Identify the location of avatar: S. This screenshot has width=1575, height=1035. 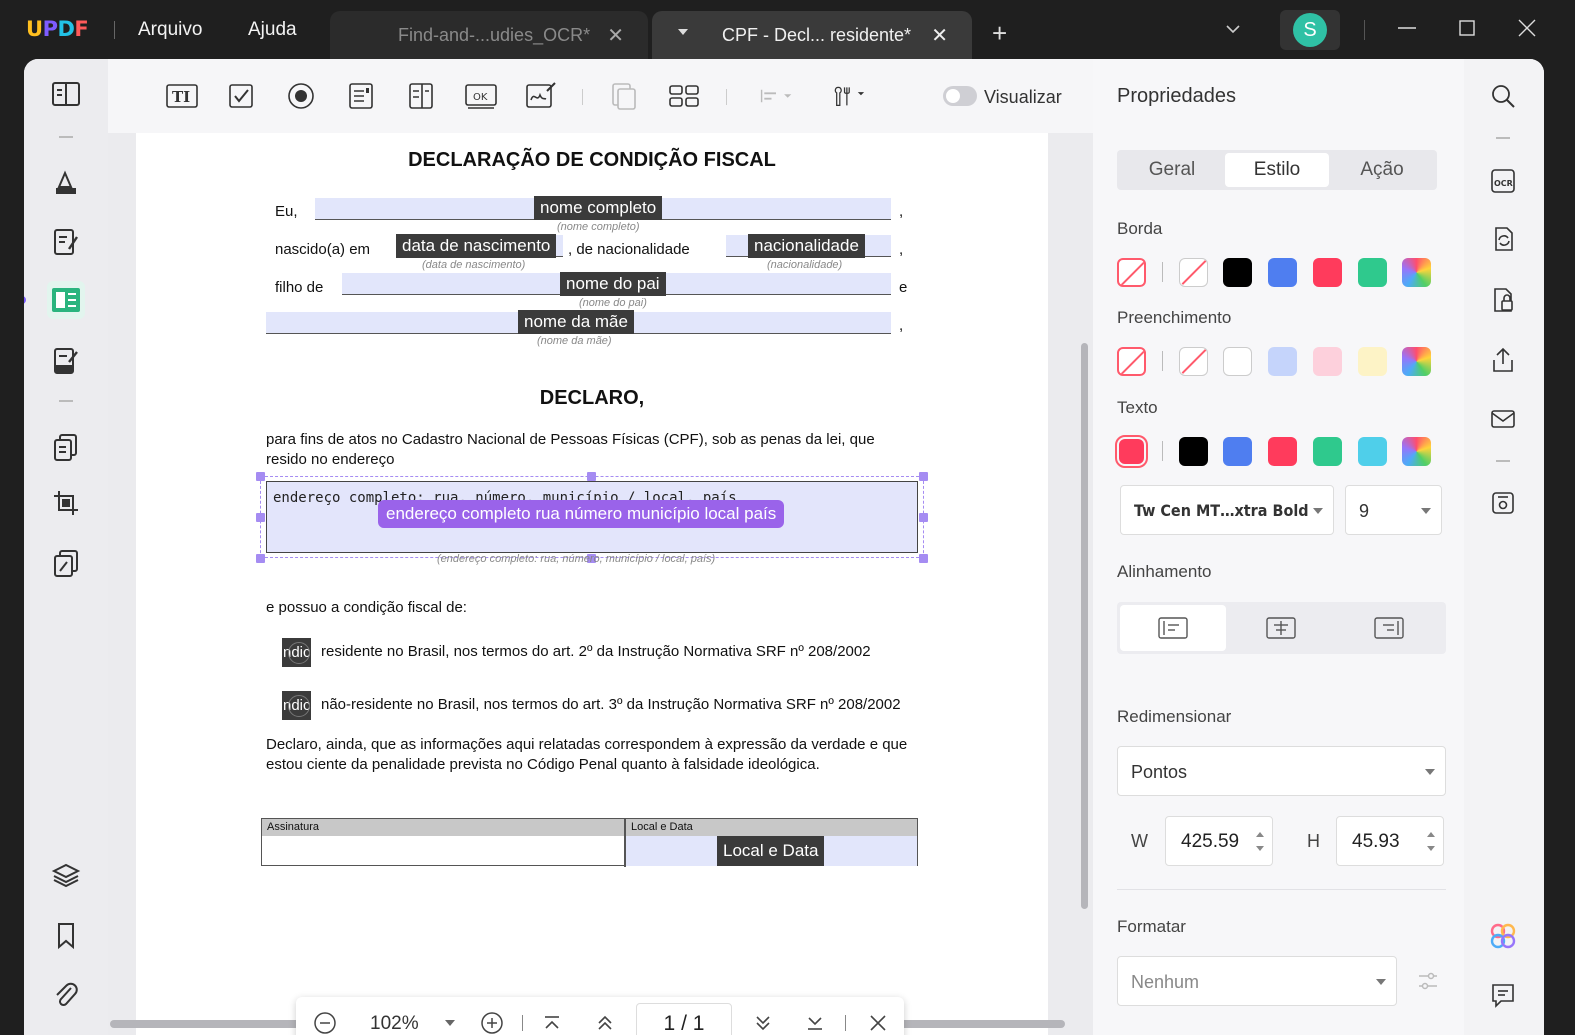
(1310, 30).